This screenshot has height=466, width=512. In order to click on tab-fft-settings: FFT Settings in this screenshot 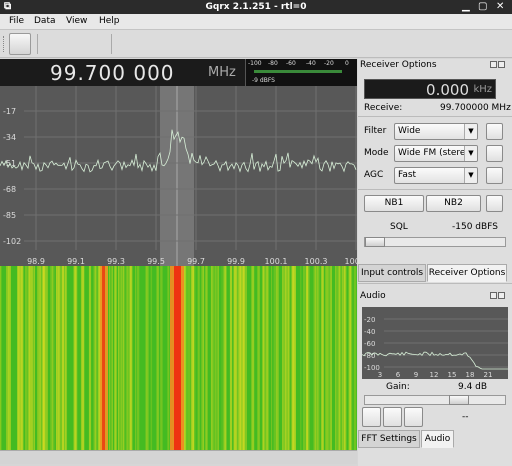, I will do `click(389, 439)`.